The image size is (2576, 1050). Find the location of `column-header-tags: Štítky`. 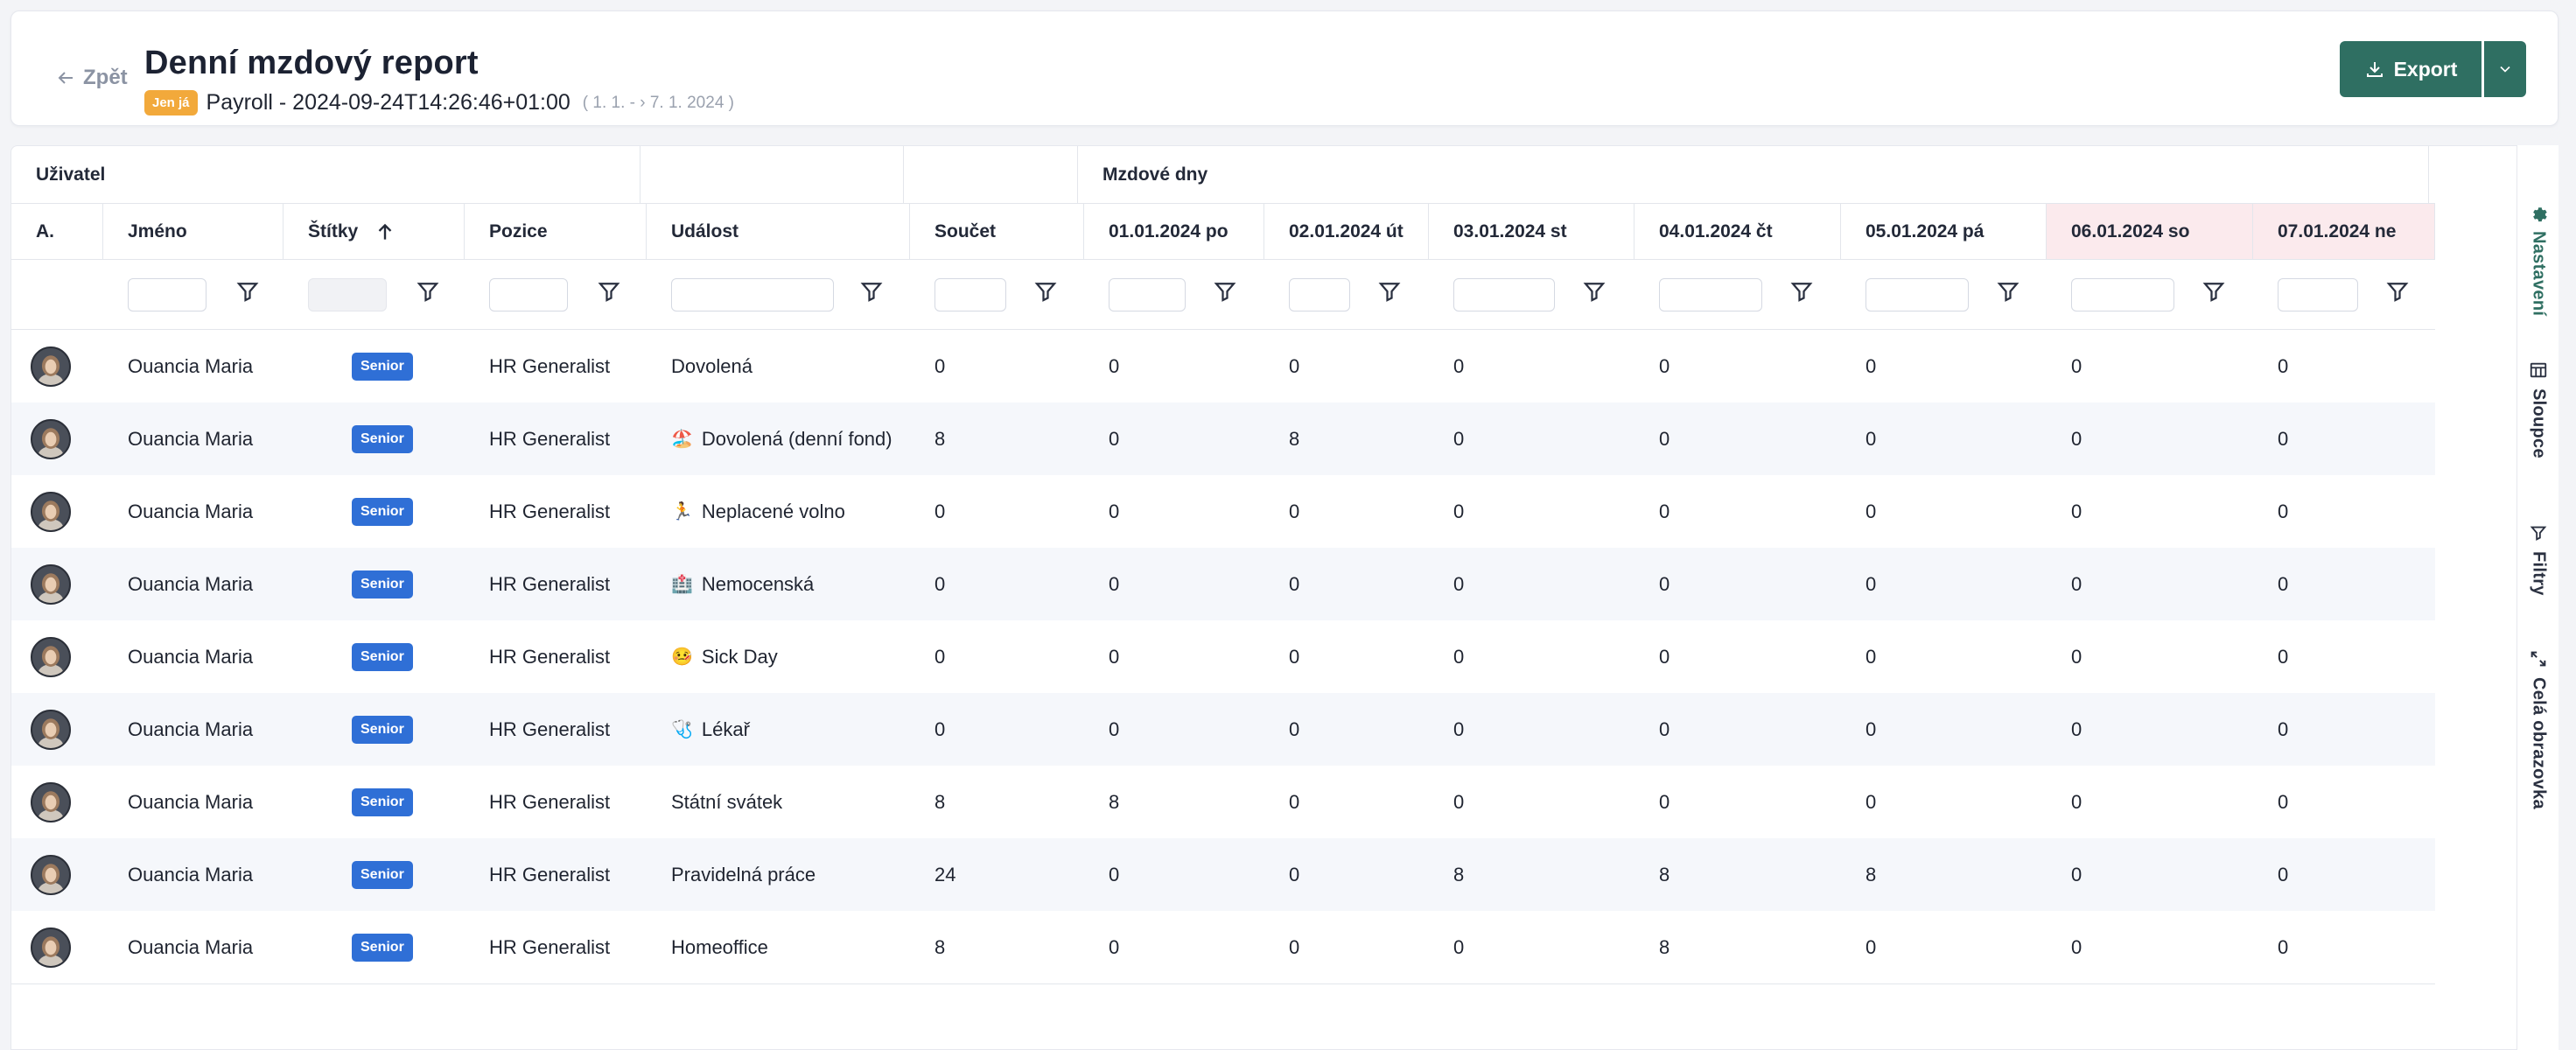

column-header-tags: Štítky is located at coordinates (374, 231).